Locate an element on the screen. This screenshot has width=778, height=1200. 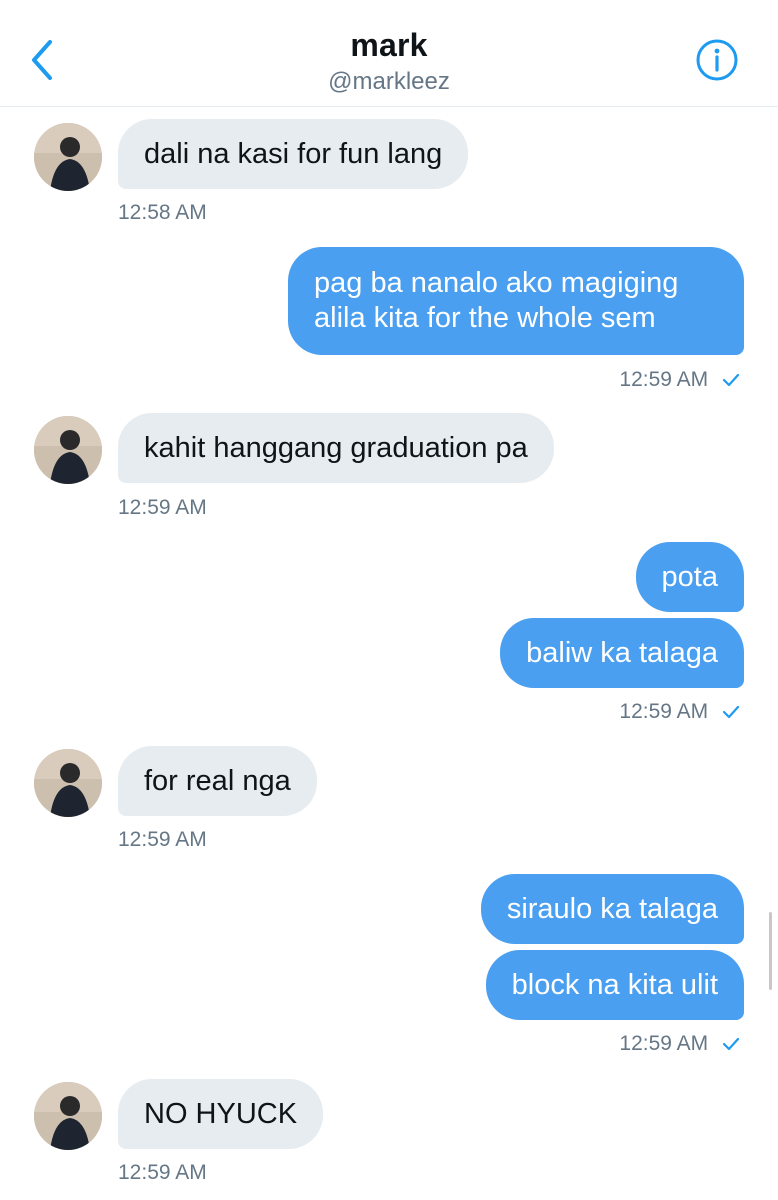
message-bubble-outgoing: baliw ka talaga is located at coordinates (622, 653).